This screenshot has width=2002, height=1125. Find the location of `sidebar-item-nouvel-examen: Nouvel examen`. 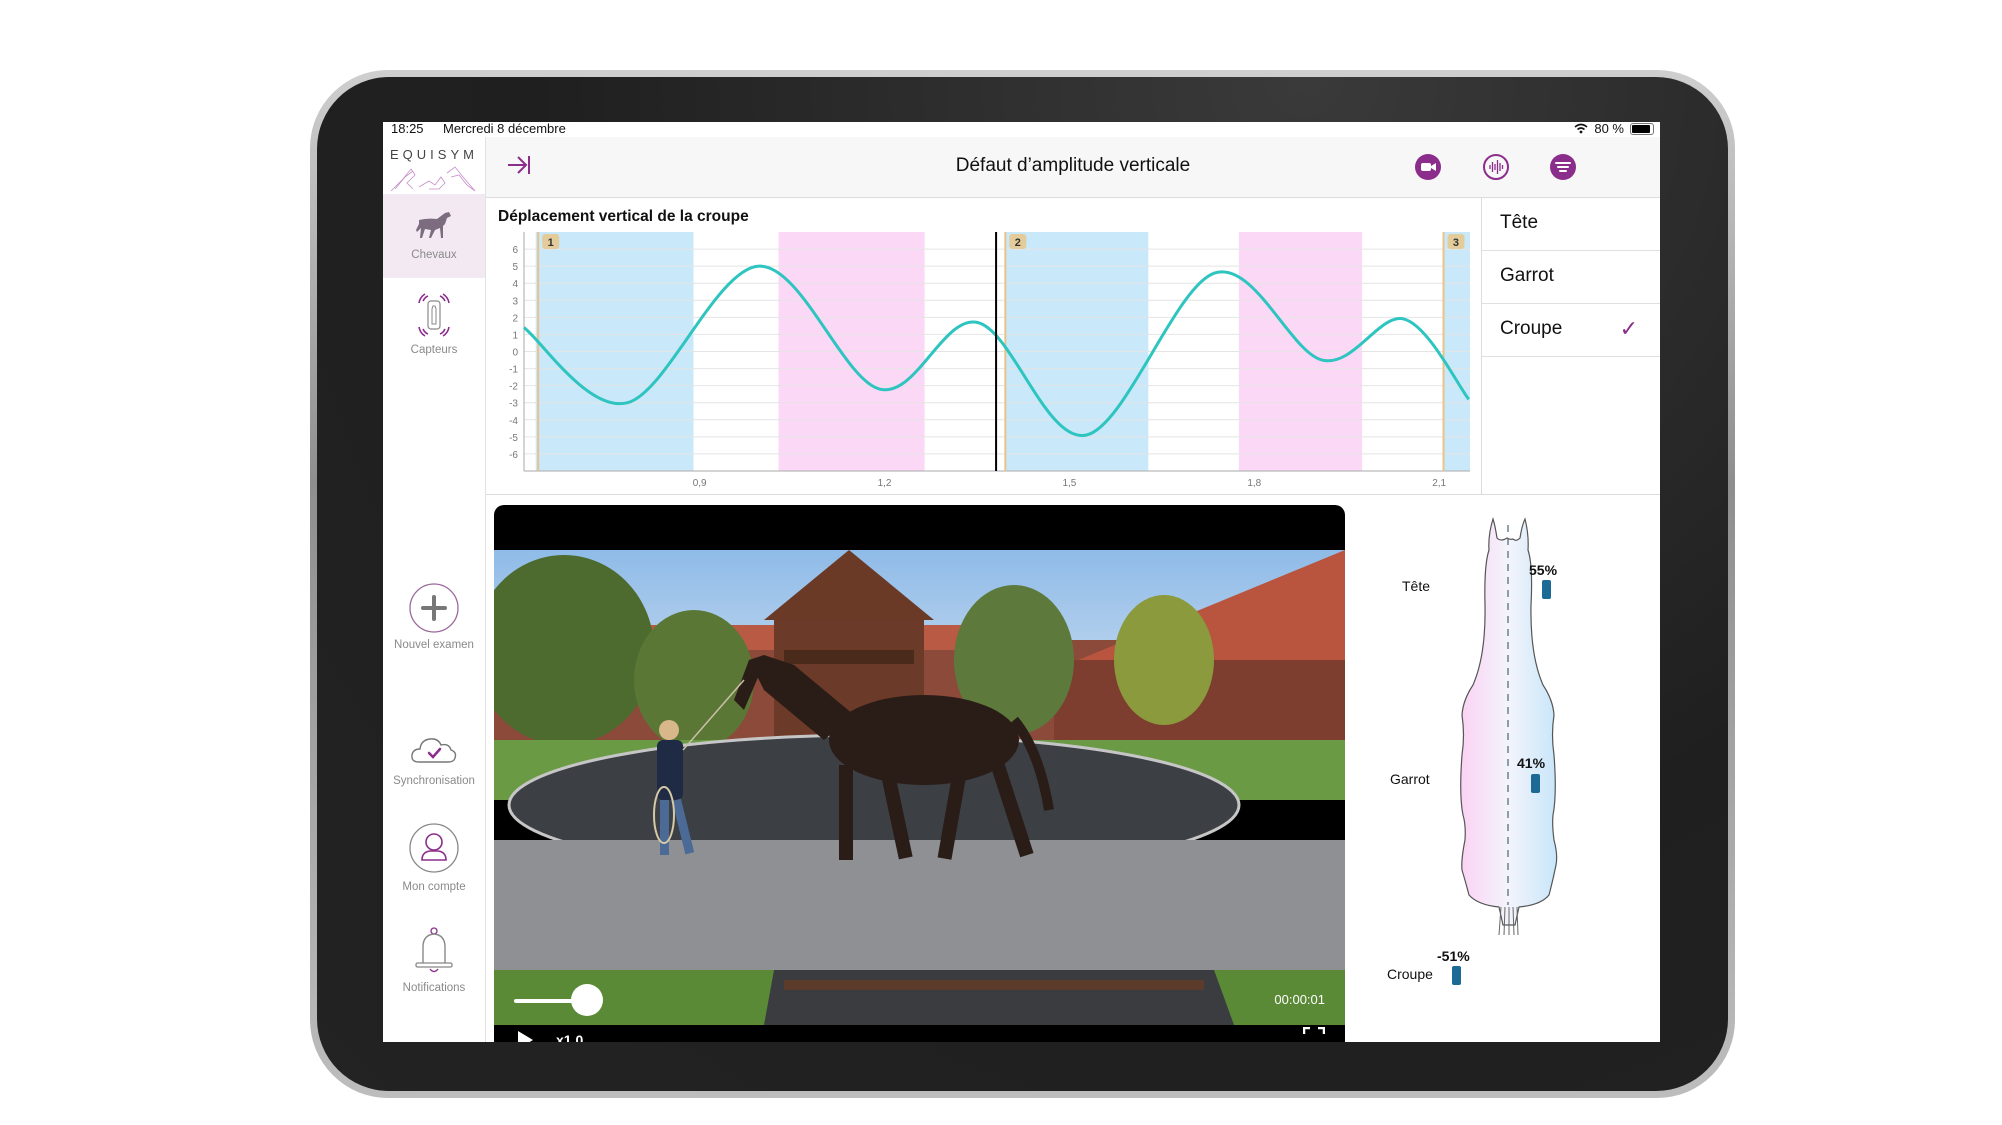

sidebar-item-nouvel-examen: Nouvel examen is located at coordinates (434, 622).